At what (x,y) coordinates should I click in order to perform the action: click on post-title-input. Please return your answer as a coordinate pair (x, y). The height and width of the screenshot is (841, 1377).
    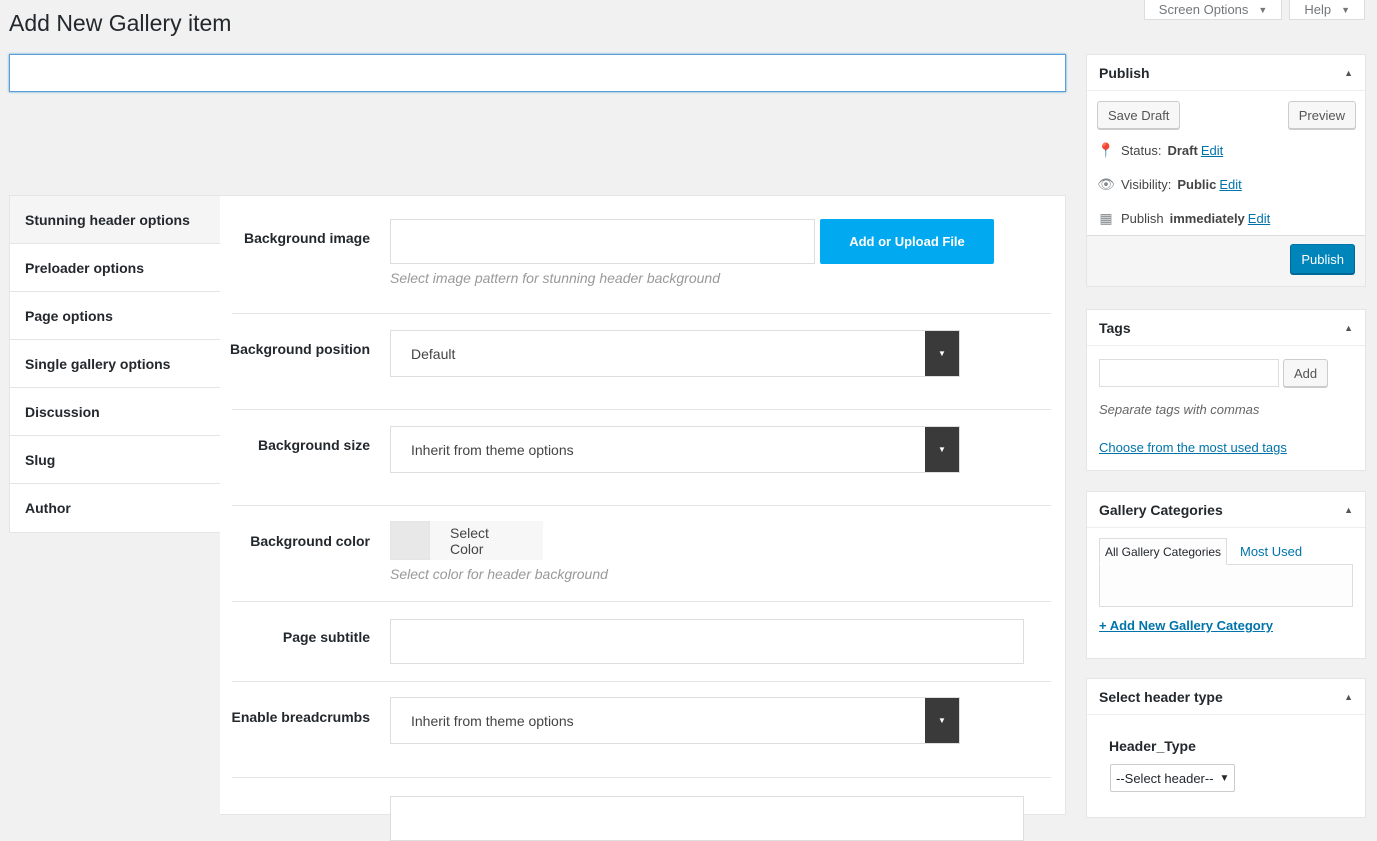
    Looking at the image, I should click on (537, 73).